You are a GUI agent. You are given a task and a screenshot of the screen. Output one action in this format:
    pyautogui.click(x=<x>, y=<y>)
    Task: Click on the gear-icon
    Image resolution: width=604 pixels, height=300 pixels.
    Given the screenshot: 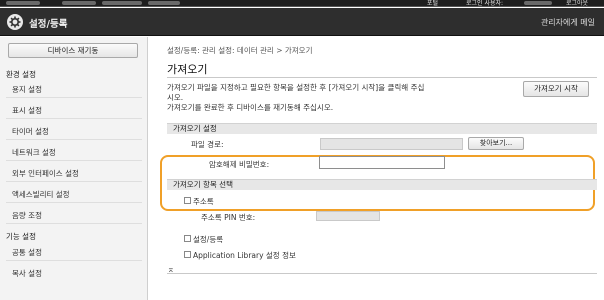 What is the action you would take?
    pyautogui.click(x=15, y=22)
    